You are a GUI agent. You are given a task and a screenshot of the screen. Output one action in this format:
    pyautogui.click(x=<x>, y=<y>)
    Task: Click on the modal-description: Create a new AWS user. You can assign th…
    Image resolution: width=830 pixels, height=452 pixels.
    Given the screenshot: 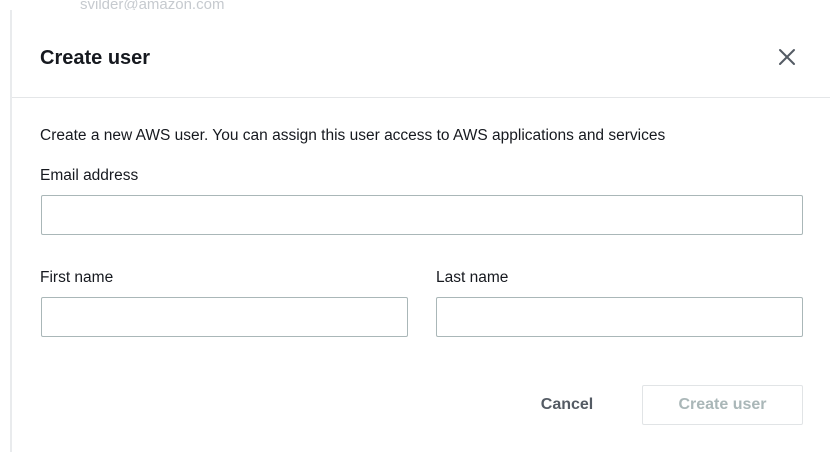 What is the action you would take?
    pyautogui.click(x=353, y=135)
    